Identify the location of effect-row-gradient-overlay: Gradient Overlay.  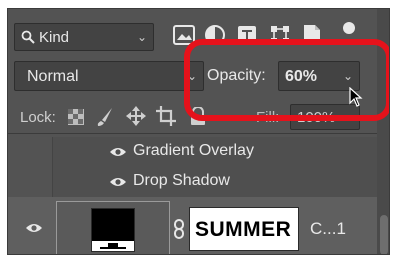
(214, 152).